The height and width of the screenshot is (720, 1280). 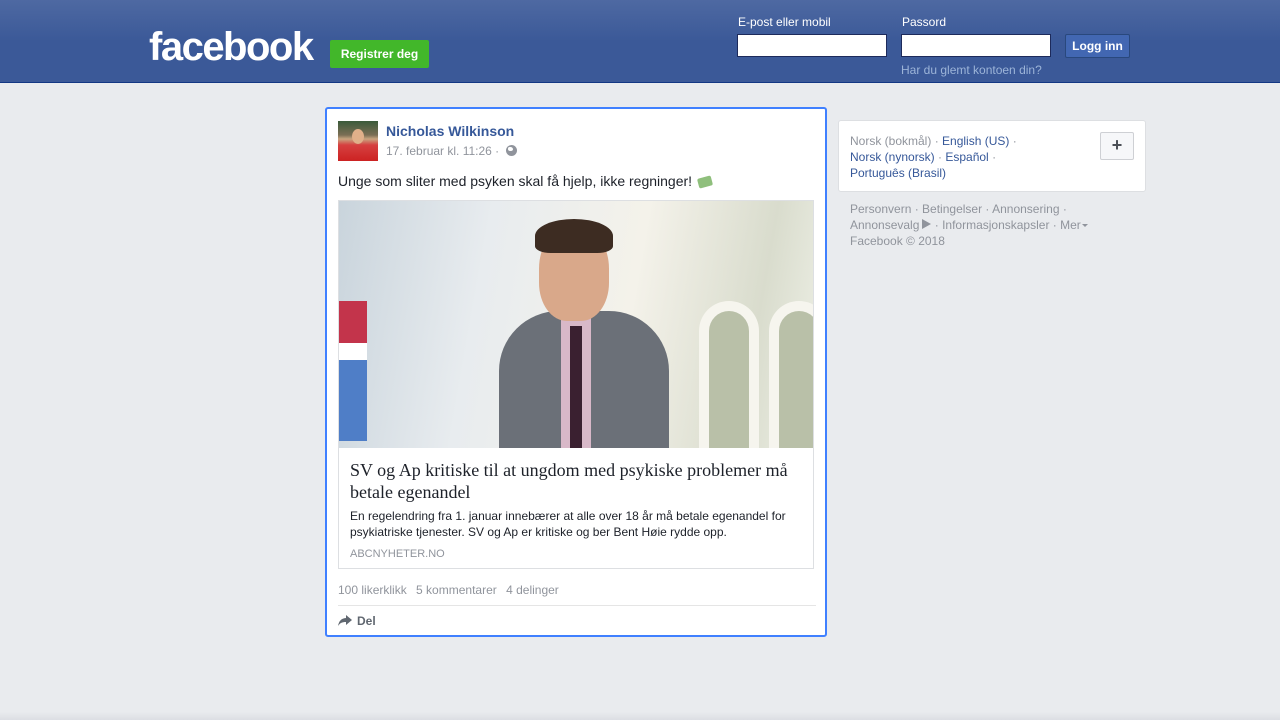 What do you see at coordinates (892, 157) in the screenshot?
I see `language-norsk-nynorsk: Norsk (nynorsk)` at bounding box center [892, 157].